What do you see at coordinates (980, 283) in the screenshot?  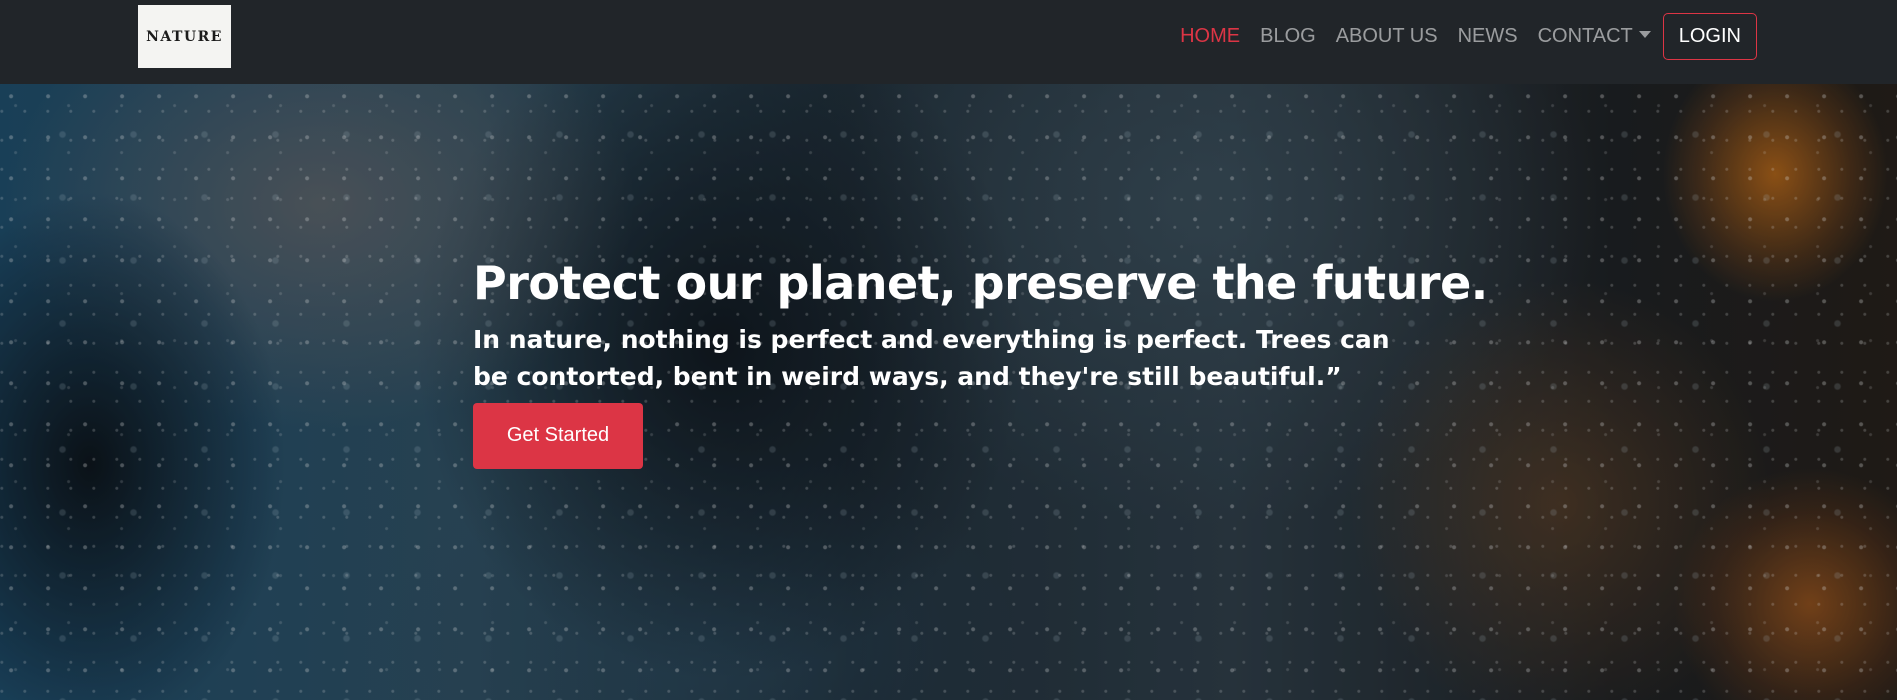 I see `hero-title: Protect our planet, preserve the future.` at bounding box center [980, 283].